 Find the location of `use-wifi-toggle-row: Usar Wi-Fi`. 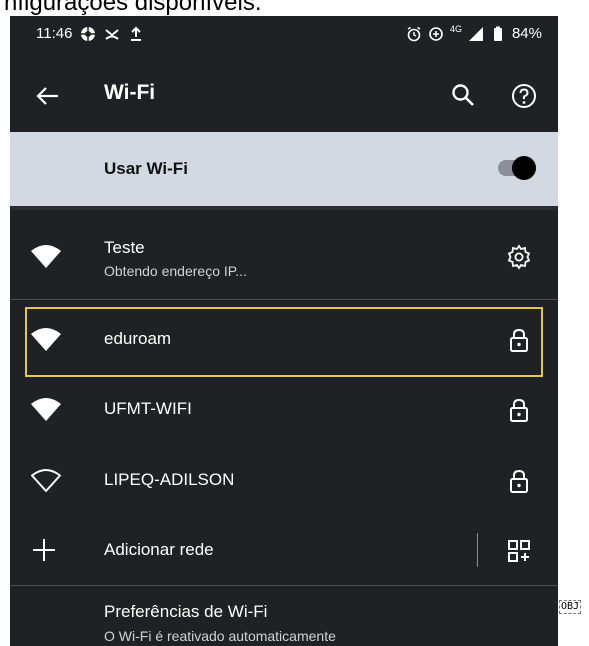

use-wifi-toggle-row: Usar Wi-Fi is located at coordinates (284, 169).